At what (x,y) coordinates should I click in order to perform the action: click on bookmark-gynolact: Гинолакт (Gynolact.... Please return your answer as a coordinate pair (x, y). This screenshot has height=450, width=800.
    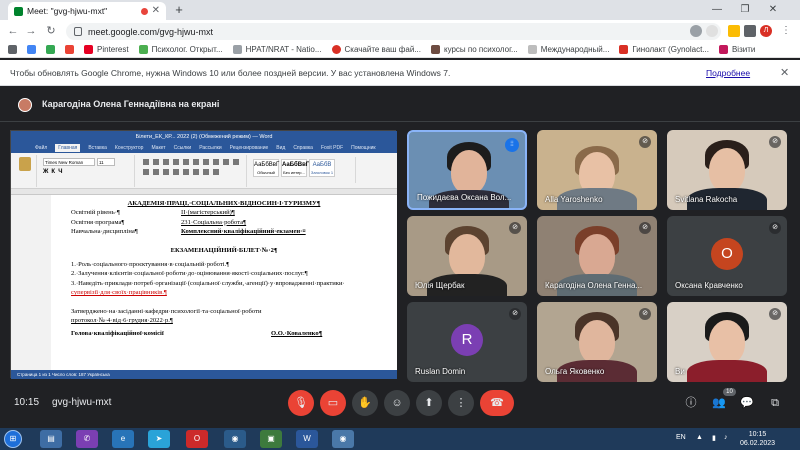
    Looking at the image, I should click on (664, 49).